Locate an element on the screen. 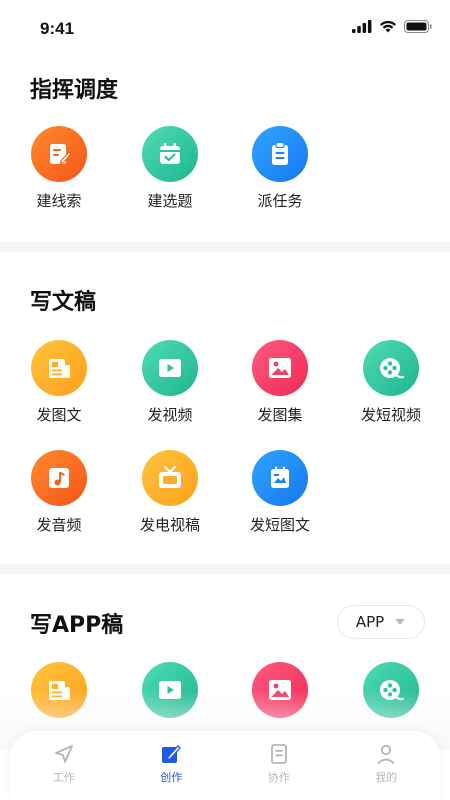 This screenshot has width=450, height=800. tab-work: 工作 is located at coordinates (64, 765).